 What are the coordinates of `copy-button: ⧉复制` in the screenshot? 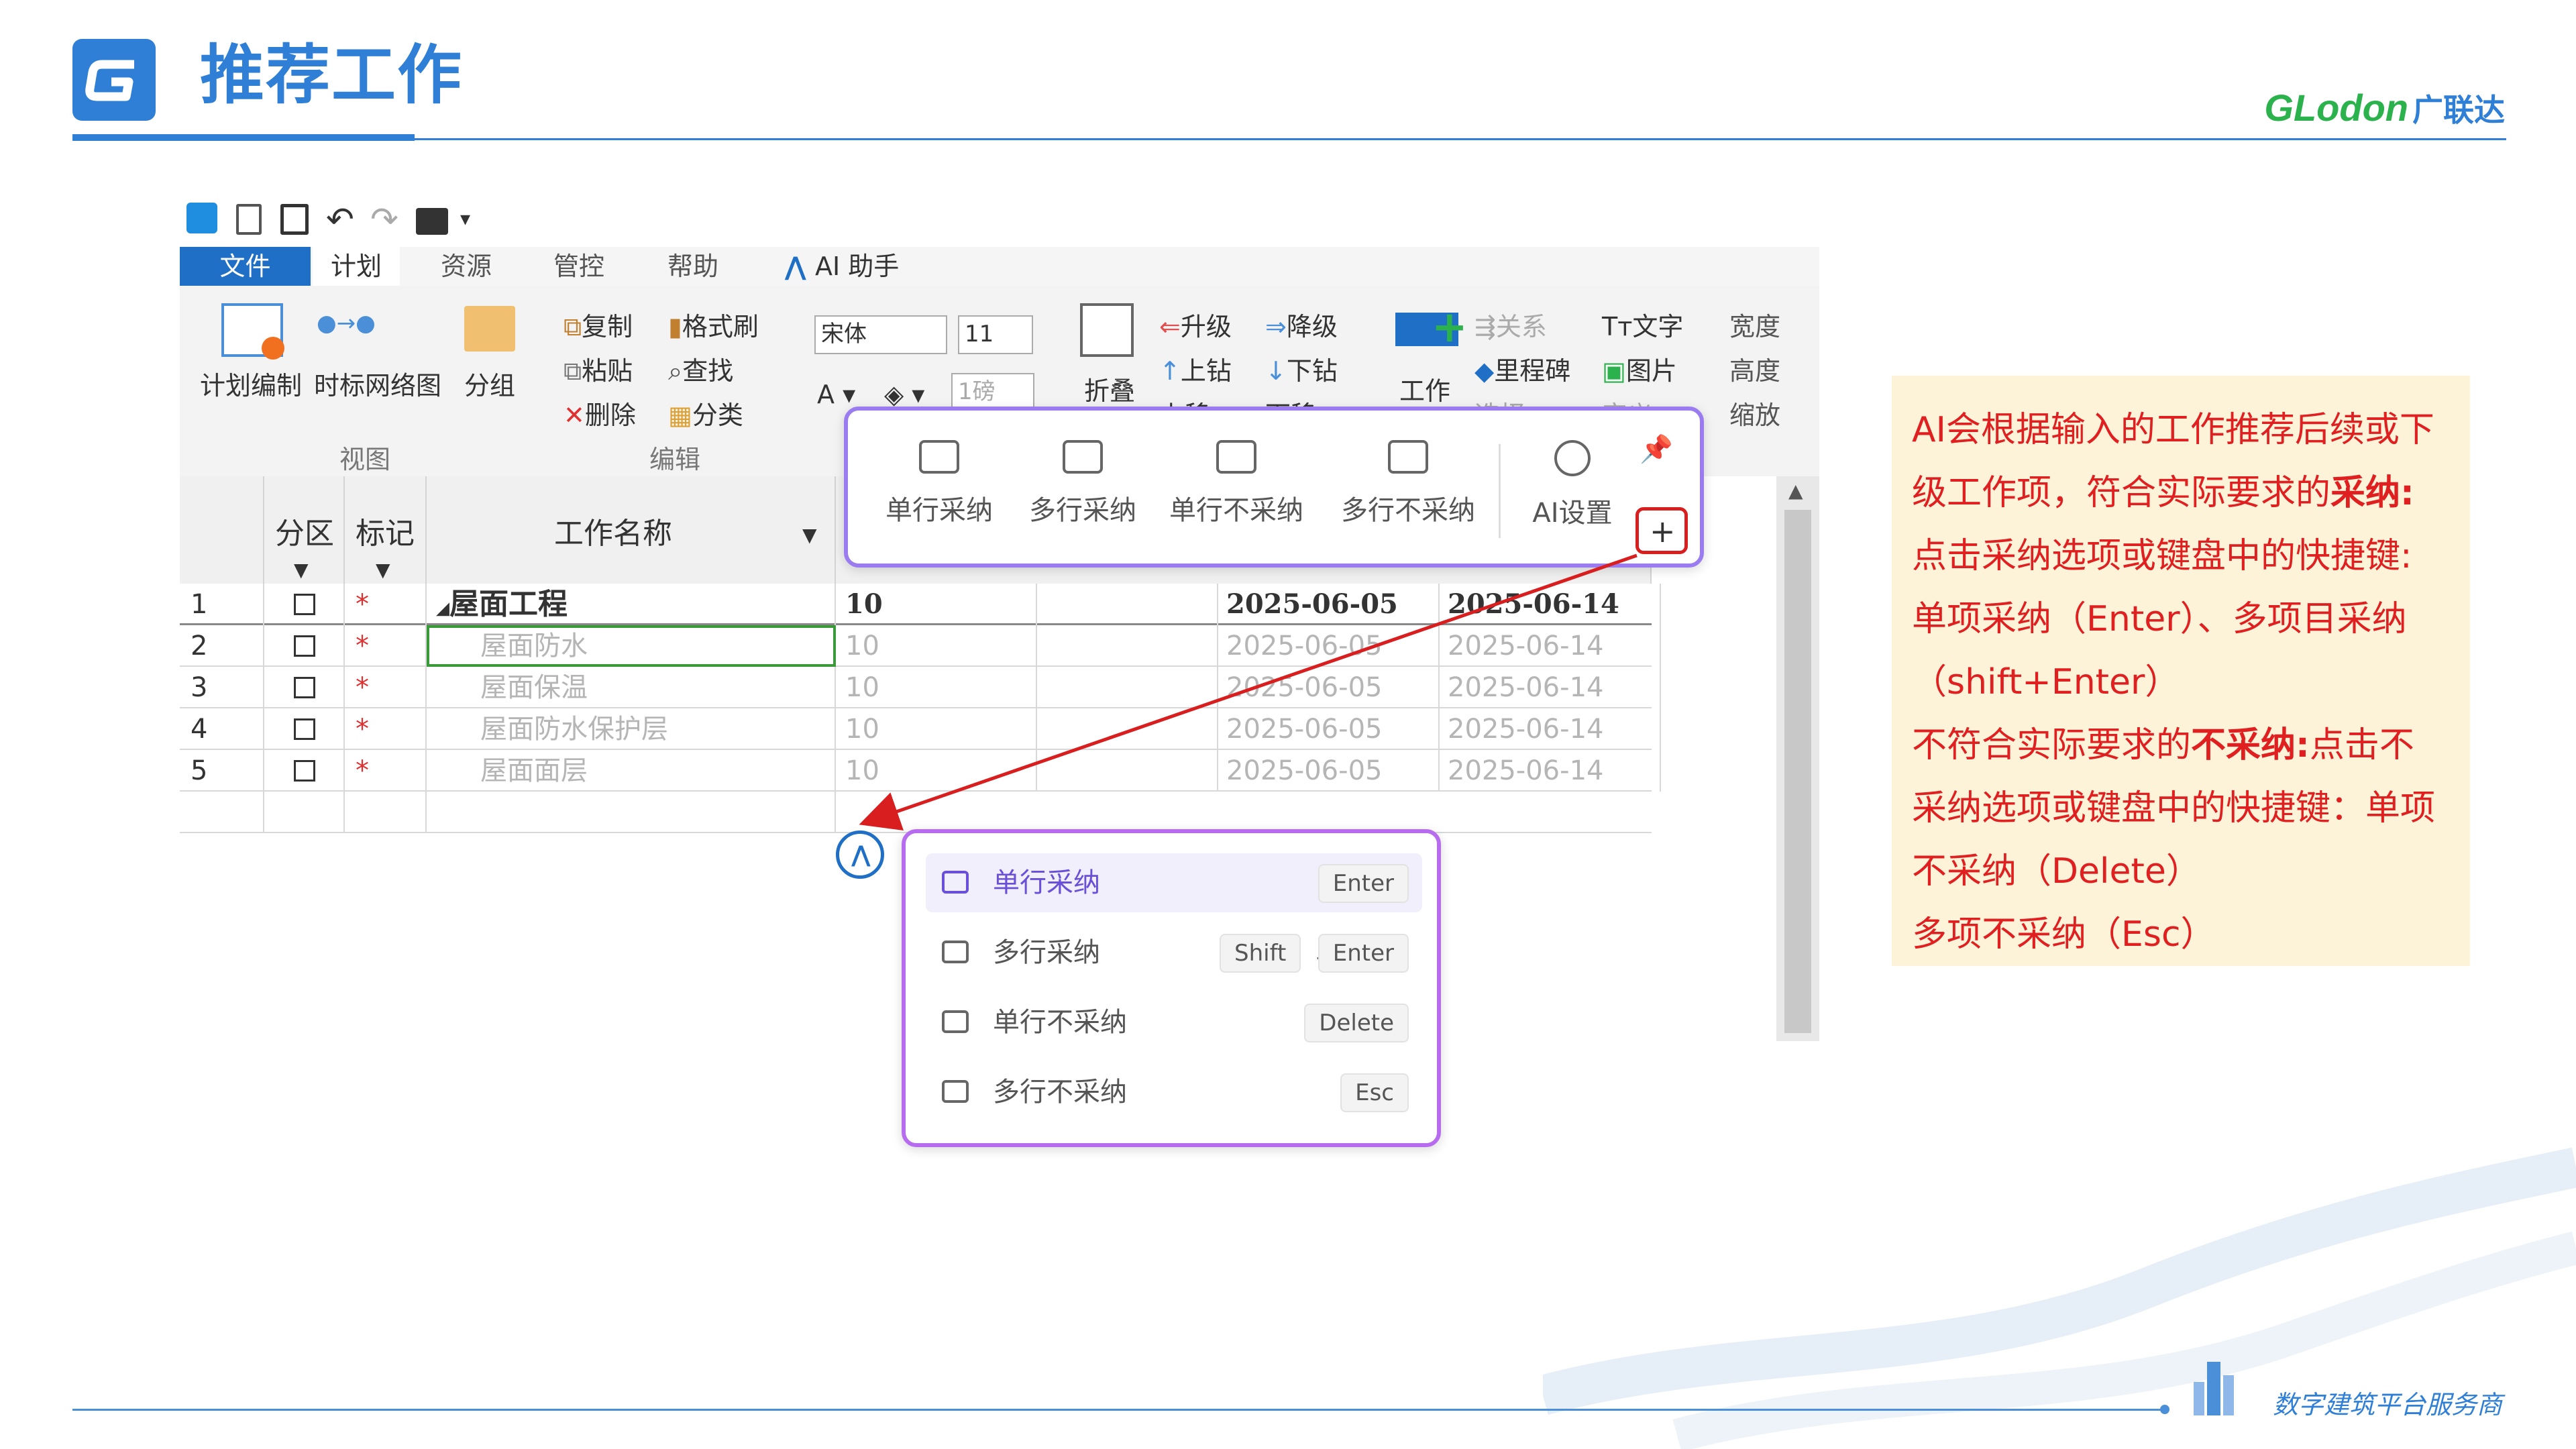 It's located at (598, 324).